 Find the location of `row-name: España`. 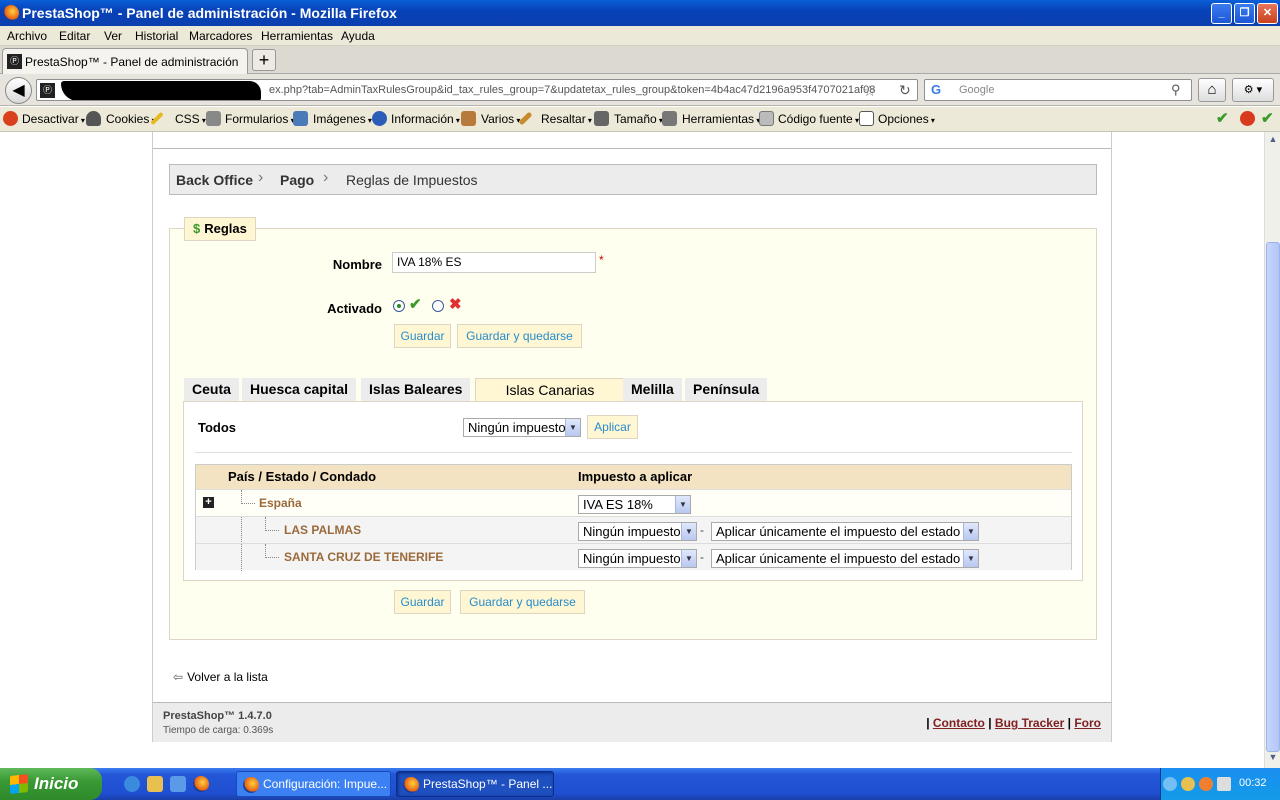

row-name: España is located at coordinates (280, 503).